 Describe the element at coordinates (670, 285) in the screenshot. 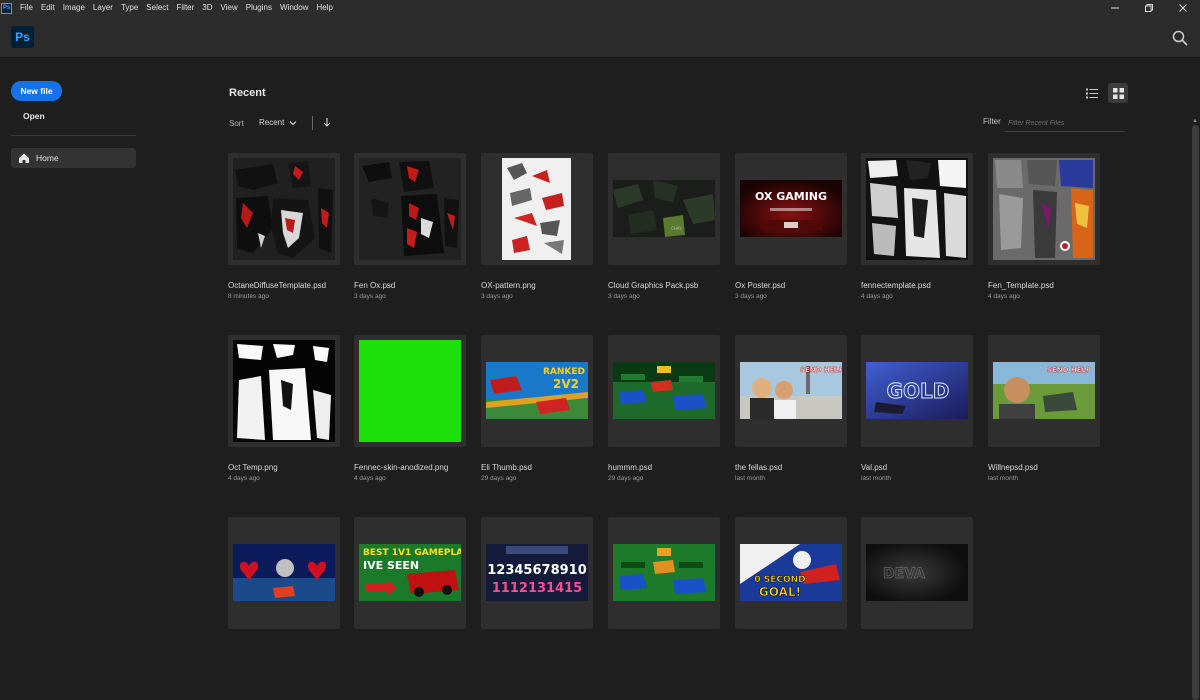

I see `file-name: Cloud Graphics Pack.psb` at that location.